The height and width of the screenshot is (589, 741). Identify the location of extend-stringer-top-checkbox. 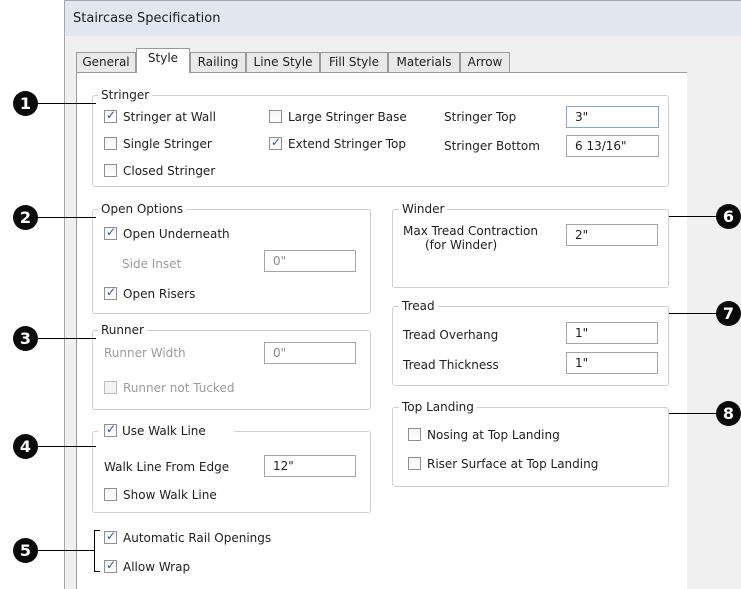
(275, 142).